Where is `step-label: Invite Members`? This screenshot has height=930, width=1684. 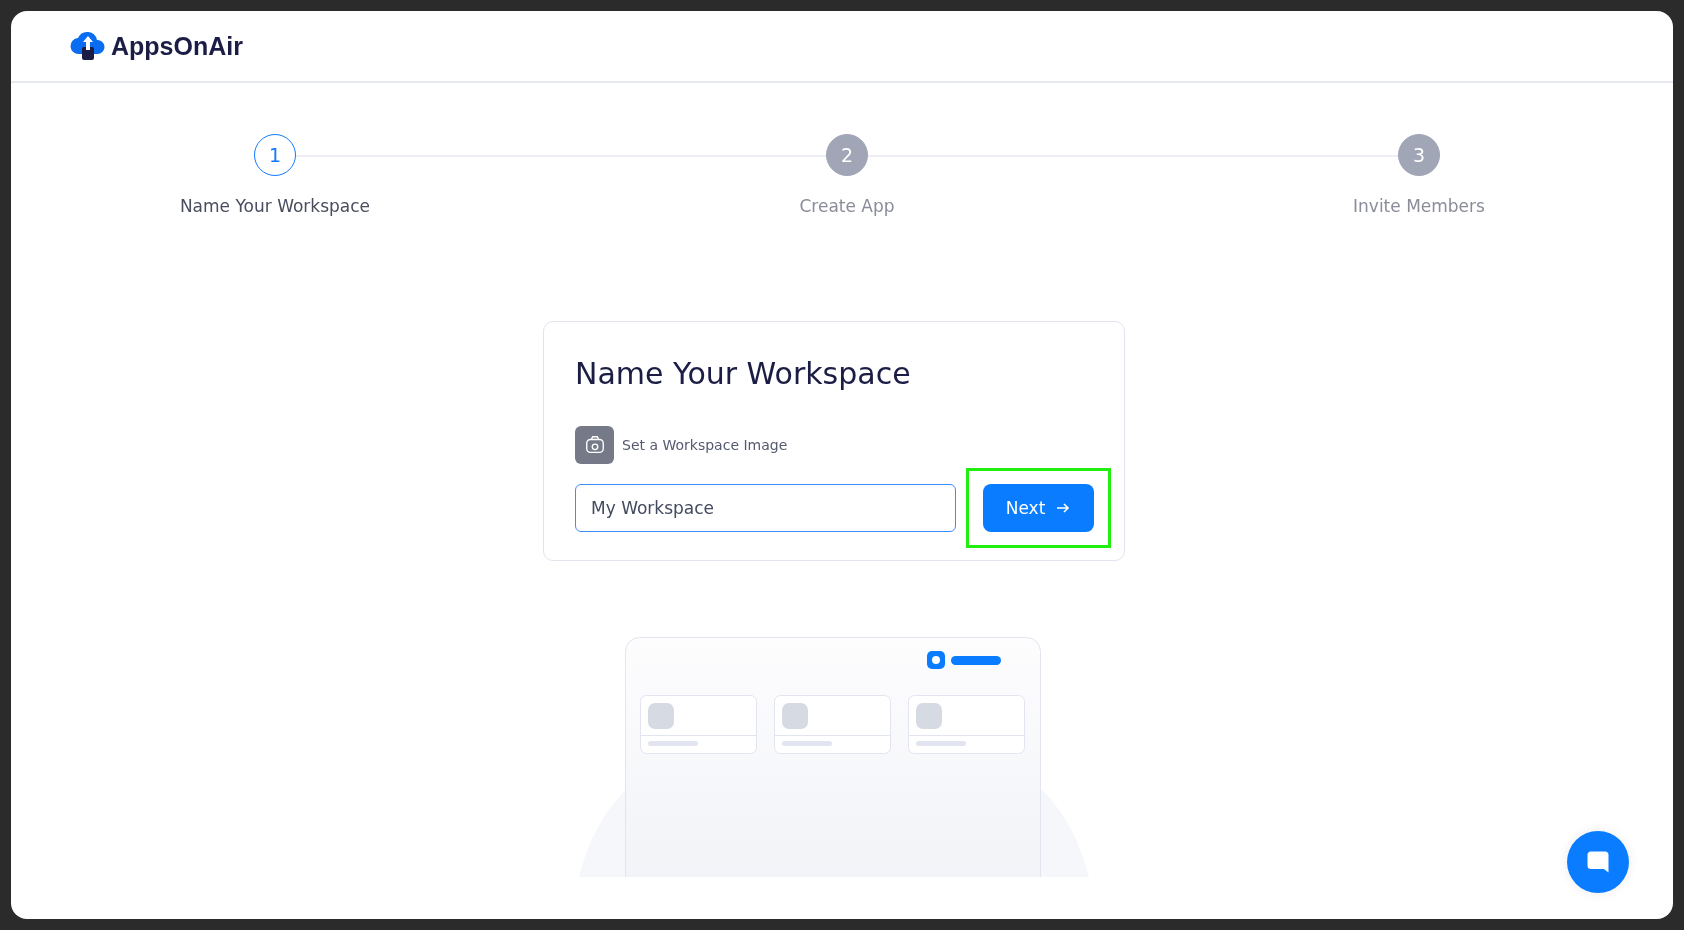
step-label: Invite Members is located at coordinates (1419, 206).